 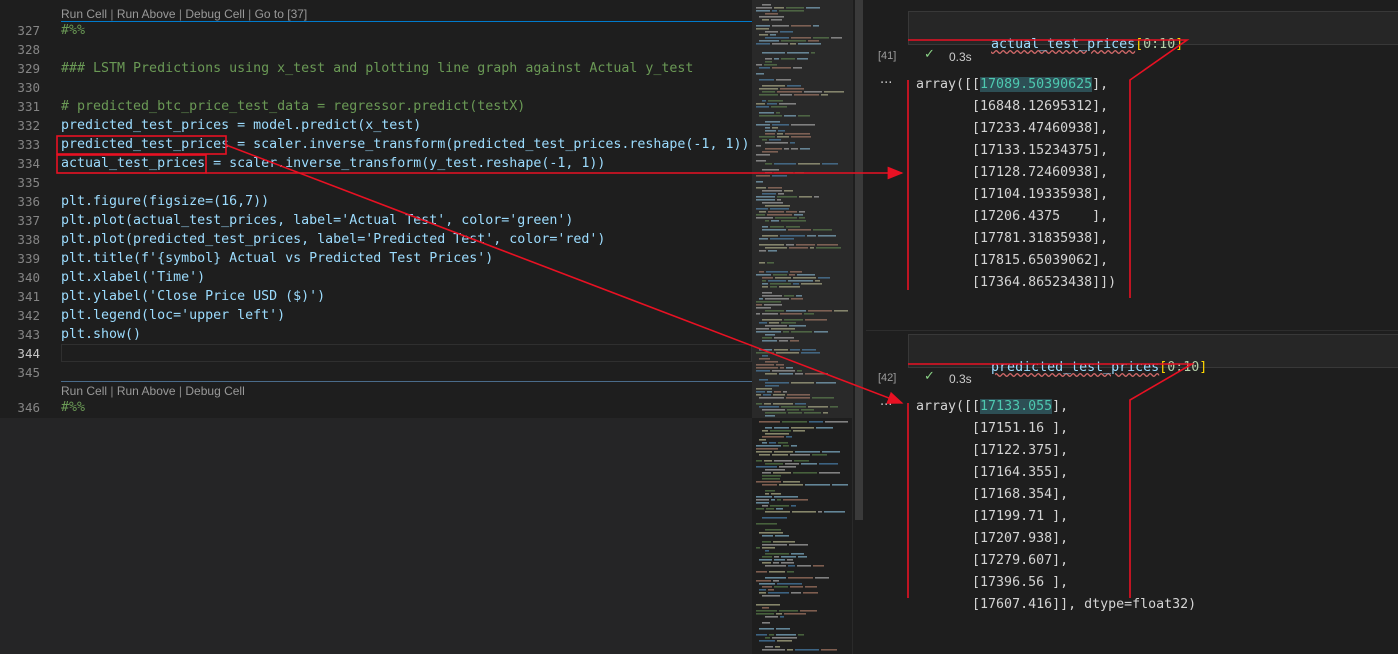 What do you see at coordinates (376, 372) in the screenshot?
I see `code-line: 345` at bounding box center [376, 372].